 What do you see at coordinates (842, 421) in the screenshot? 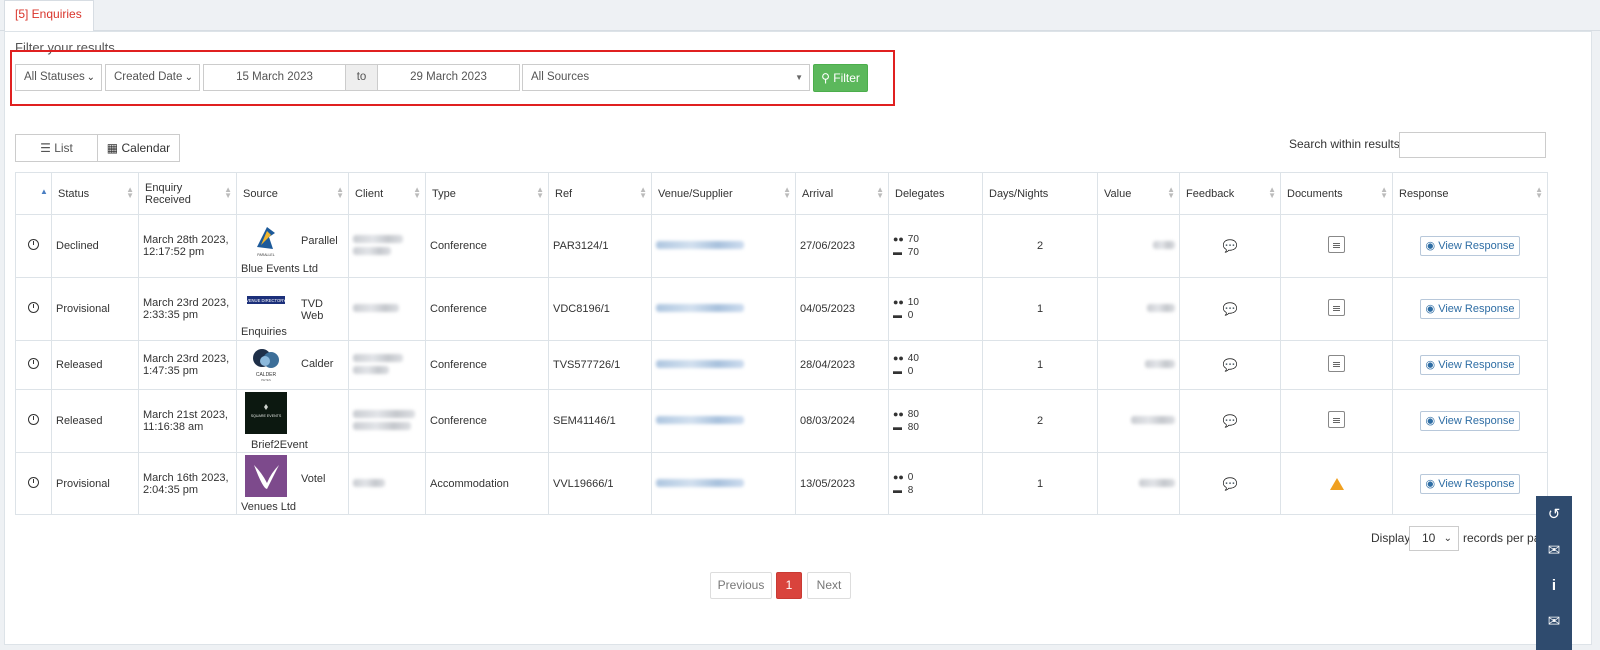
I see `row-arrival: 08/03/2024` at bounding box center [842, 421].